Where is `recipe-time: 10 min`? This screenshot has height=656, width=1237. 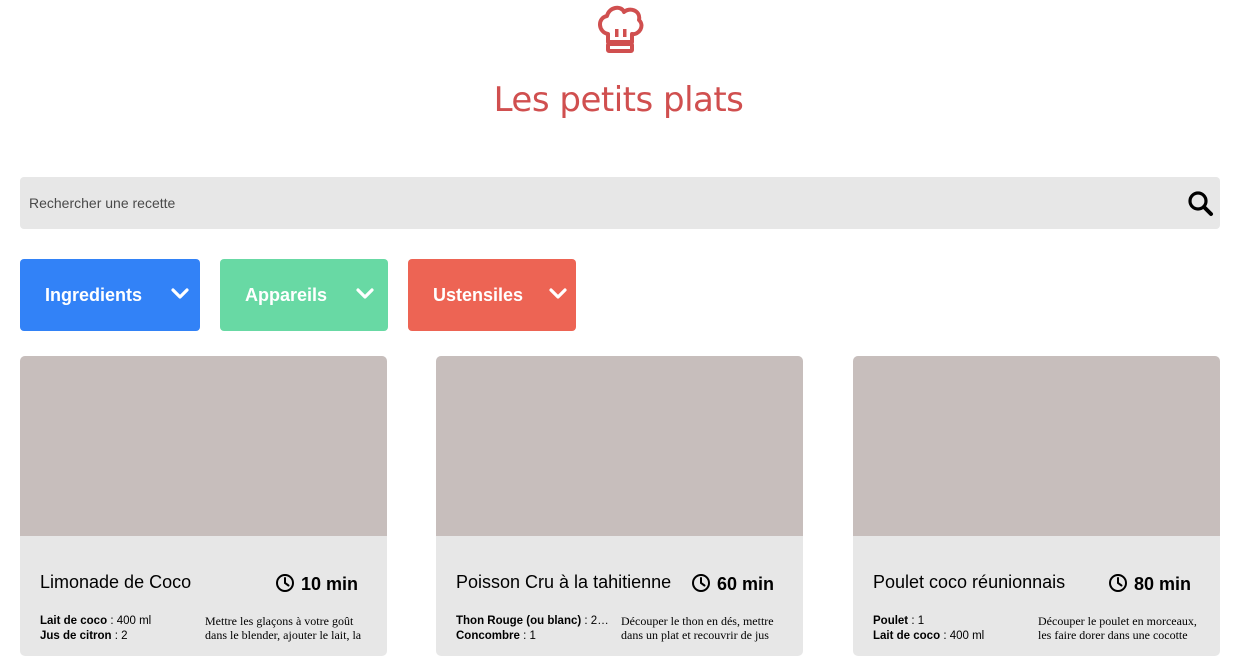 recipe-time: 10 min is located at coordinates (330, 584).